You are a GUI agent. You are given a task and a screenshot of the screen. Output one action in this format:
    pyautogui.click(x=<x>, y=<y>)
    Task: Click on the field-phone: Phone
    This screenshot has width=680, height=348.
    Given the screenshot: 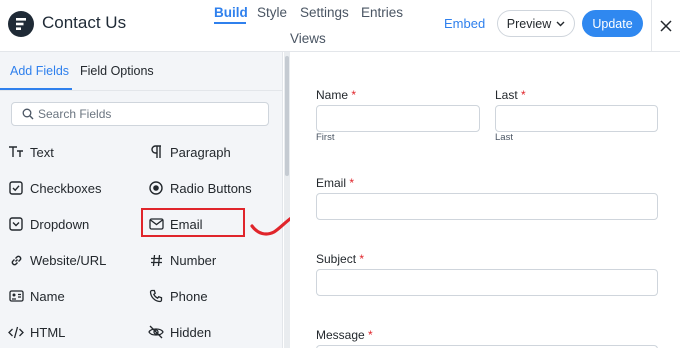 What is the action you would take?
    pyautogui.click(x=178, y=296)
    